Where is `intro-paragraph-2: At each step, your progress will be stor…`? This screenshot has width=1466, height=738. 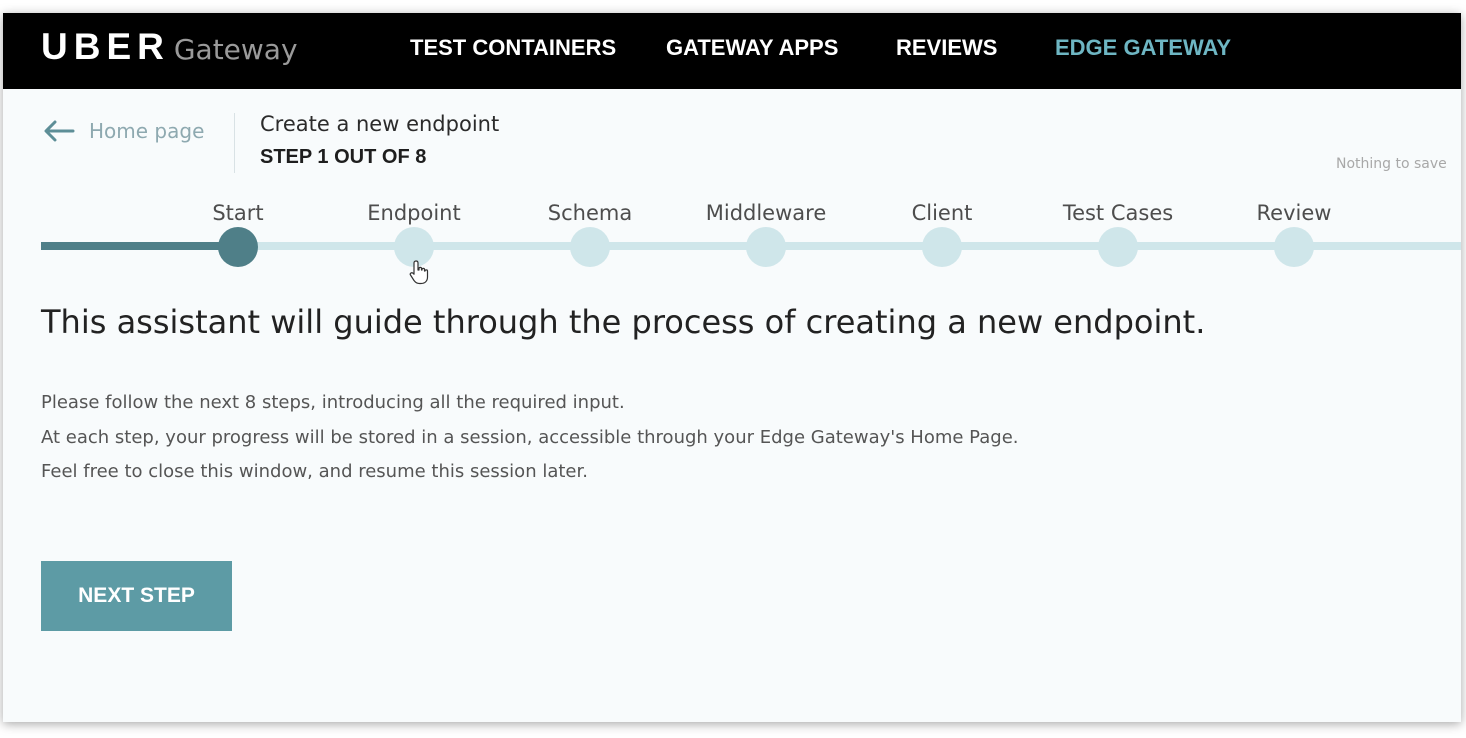 intro-paragraph-2: At each step, your progress will be stor… is located at coordinates (530, 437).